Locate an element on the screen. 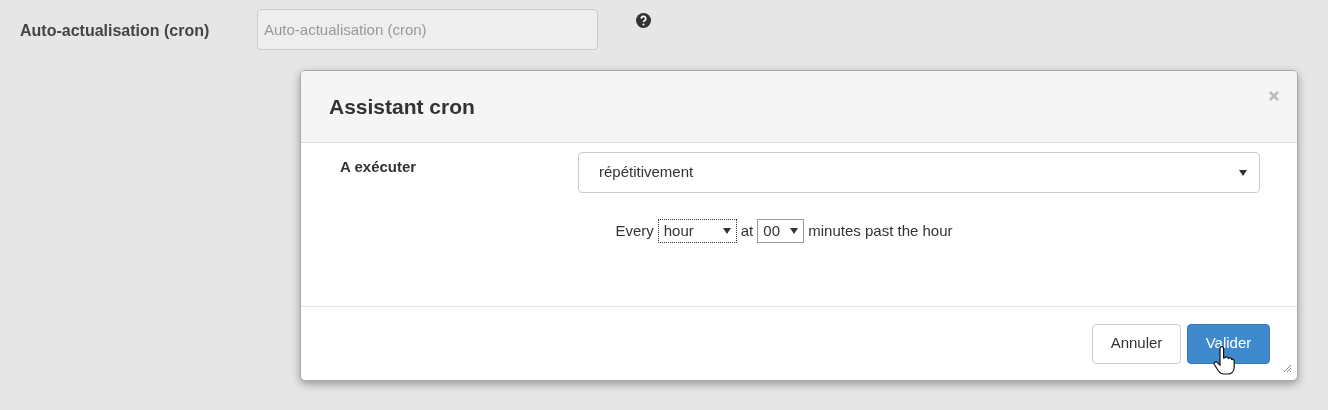 This screenshot has height=410, width=1328. dialog-title: Assistant cron is located at coordinates (402, 106).